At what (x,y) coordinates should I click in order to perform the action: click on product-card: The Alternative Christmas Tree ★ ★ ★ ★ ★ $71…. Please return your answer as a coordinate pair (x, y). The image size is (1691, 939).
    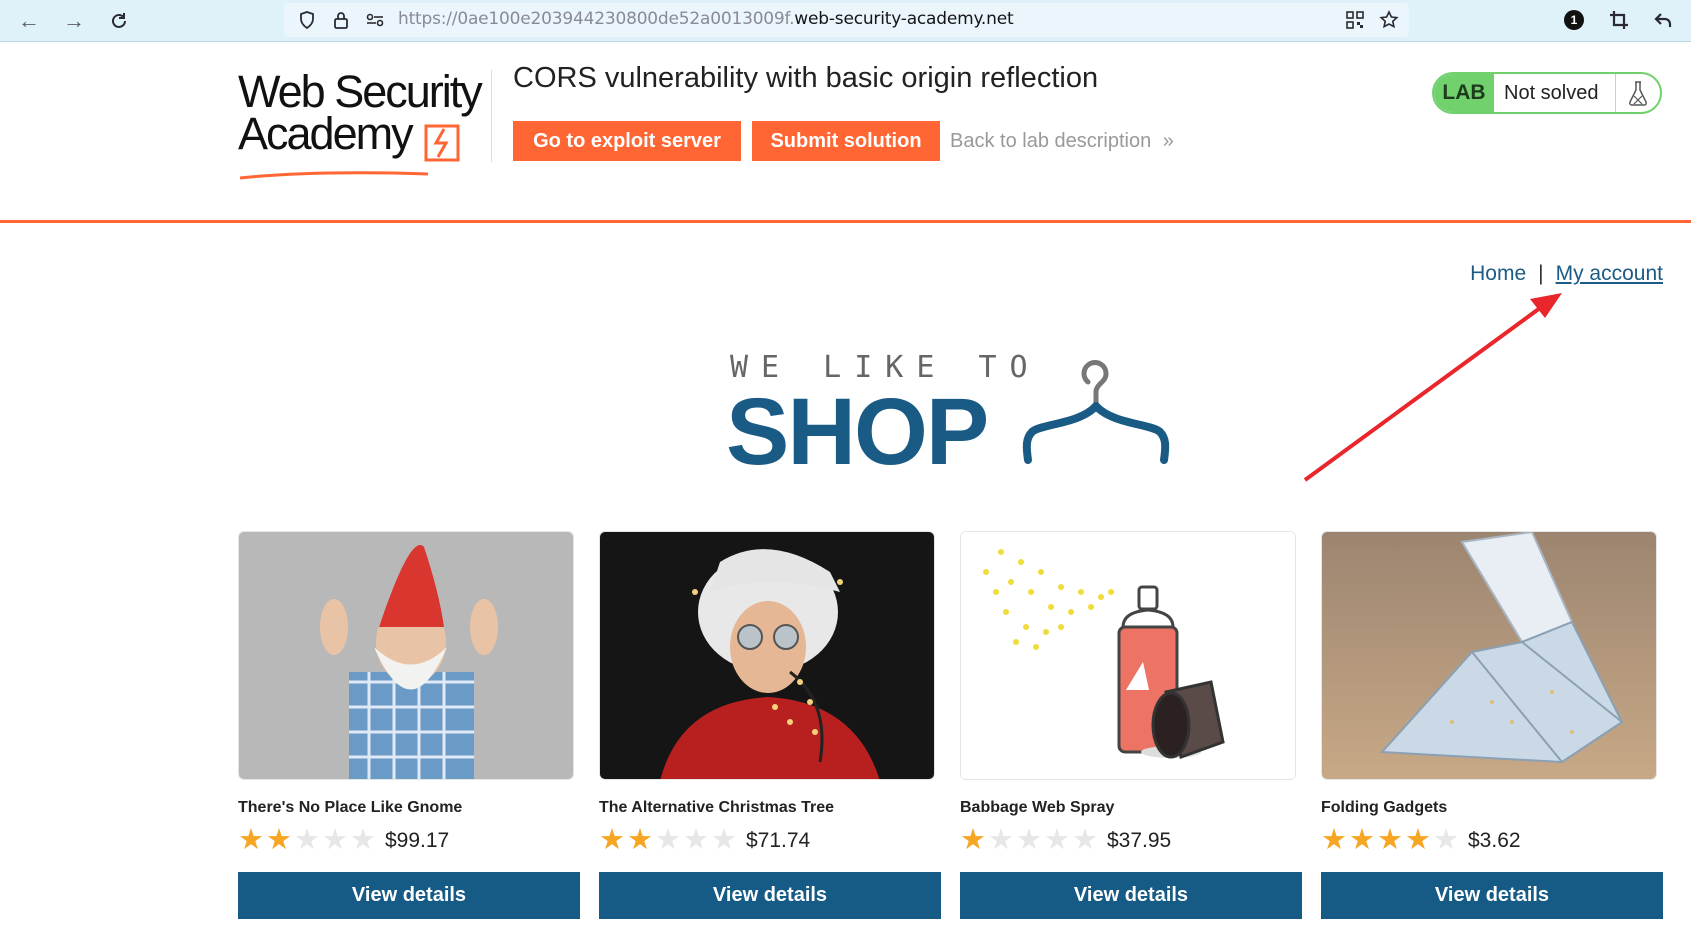
    Looking at the image, I should click on (770, 725).